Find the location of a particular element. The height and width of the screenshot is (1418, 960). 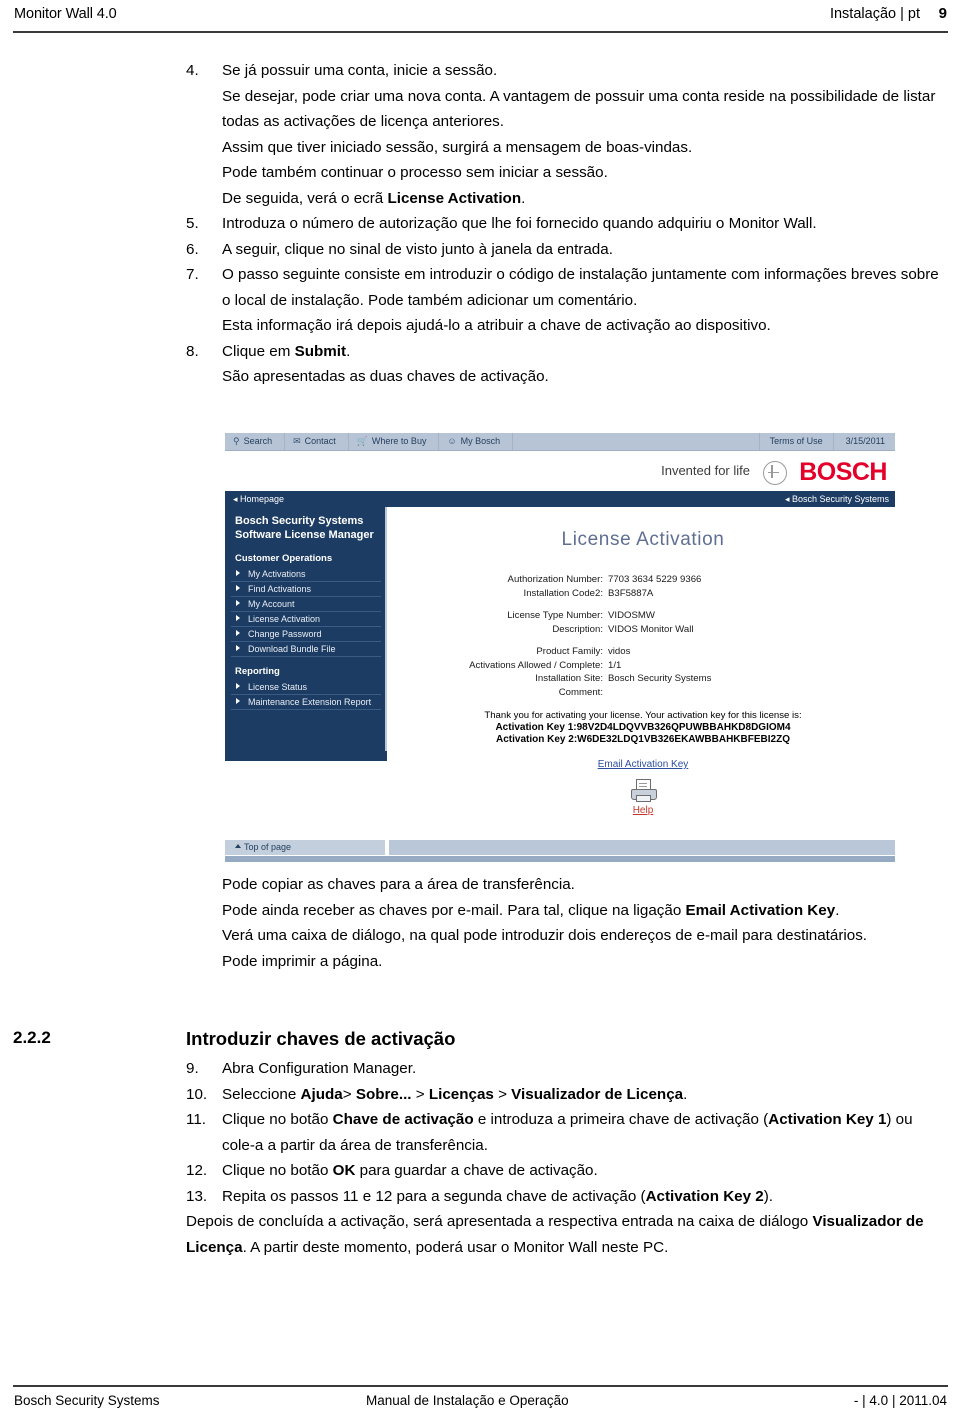

printer-icon is located at coordinates (643, 790).